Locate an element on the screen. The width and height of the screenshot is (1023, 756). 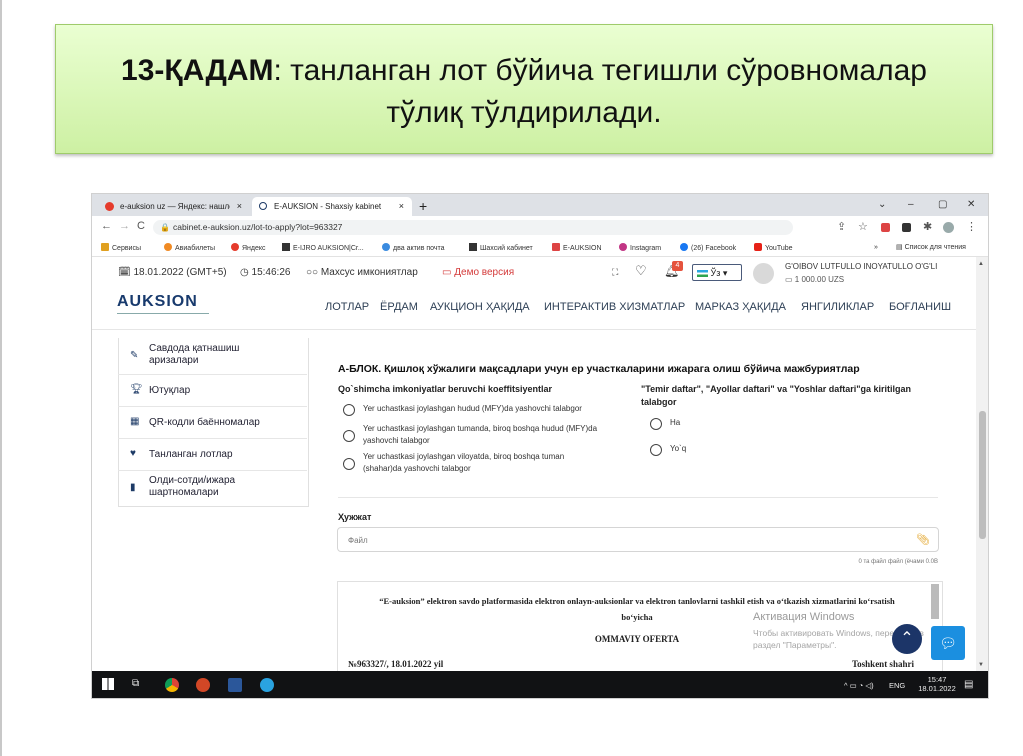
bookmark-avia: Авиабилеты is located at coordinates (189, 248).